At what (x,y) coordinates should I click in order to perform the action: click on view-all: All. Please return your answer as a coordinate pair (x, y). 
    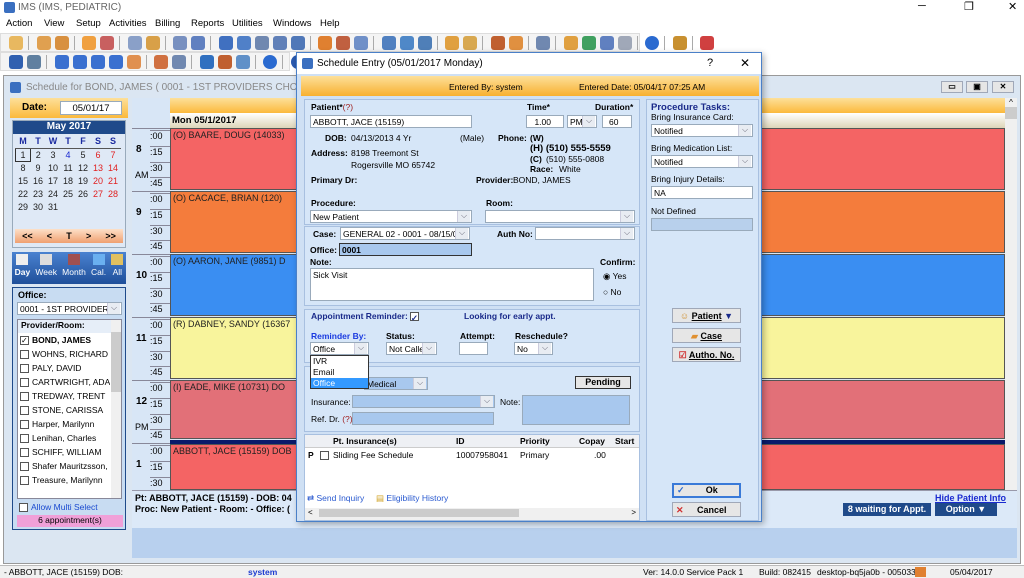
    Looking at the image, I should click on (117, 269).